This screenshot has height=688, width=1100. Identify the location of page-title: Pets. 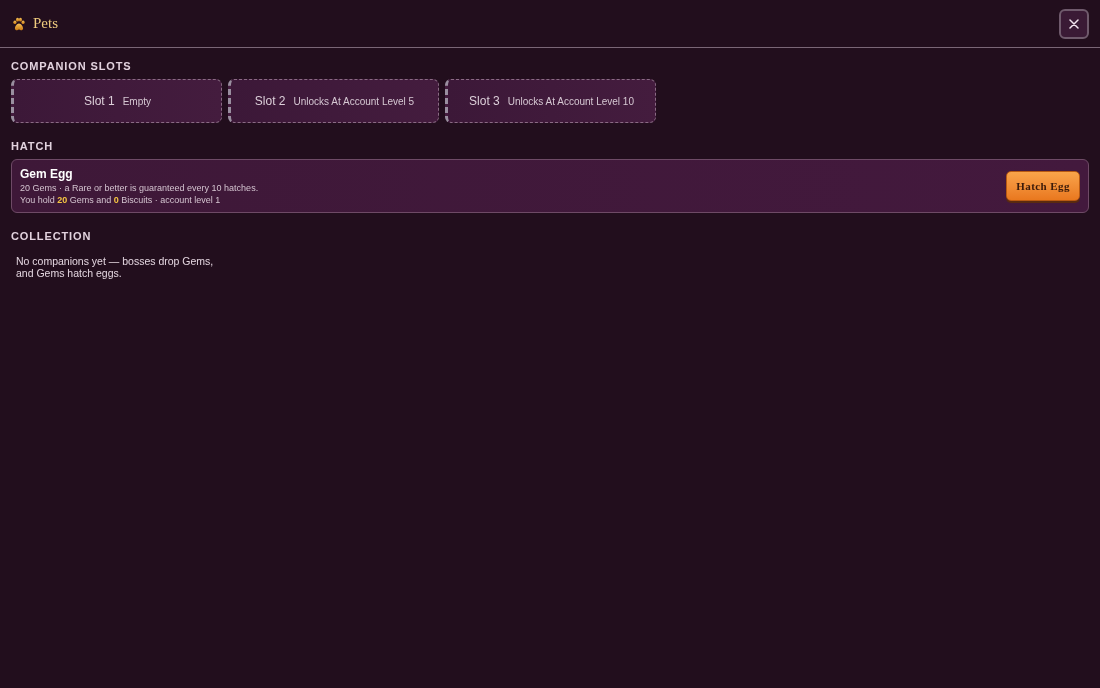
(45, 24).